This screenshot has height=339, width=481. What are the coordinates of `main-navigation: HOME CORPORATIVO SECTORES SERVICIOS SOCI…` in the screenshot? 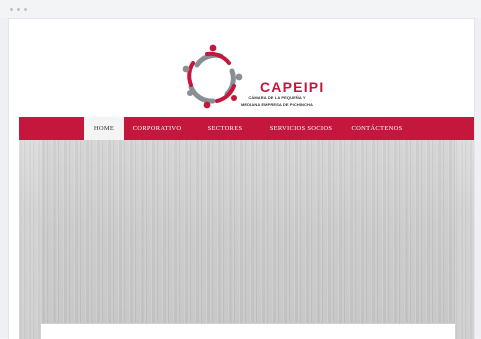 It's located at (246, 128).